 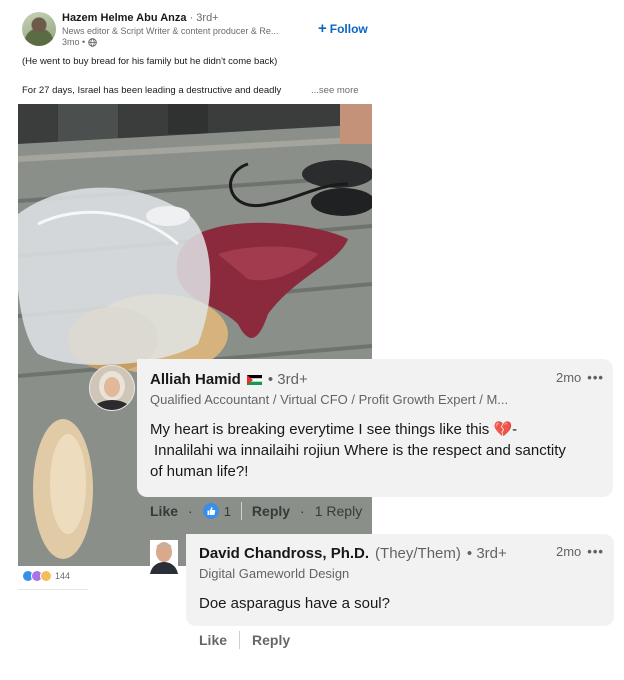 What do you see at coordinates (322, 28) in the screenshot?
I see `plus-icon: +` at bounding box center [322, 28].